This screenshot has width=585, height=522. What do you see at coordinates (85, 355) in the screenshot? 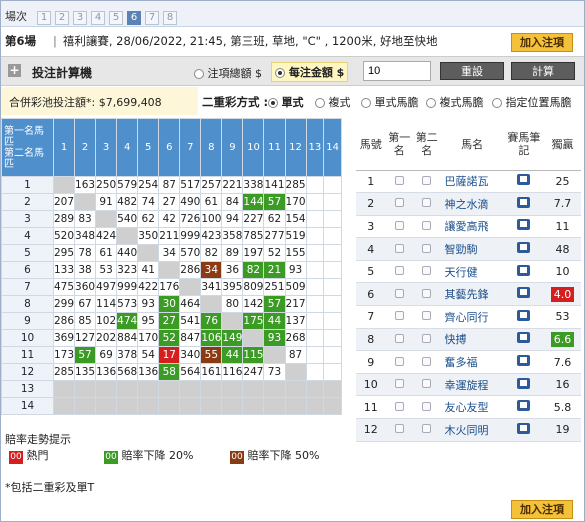
I see `odds-cell: 57` at bounding box center [85, 355].